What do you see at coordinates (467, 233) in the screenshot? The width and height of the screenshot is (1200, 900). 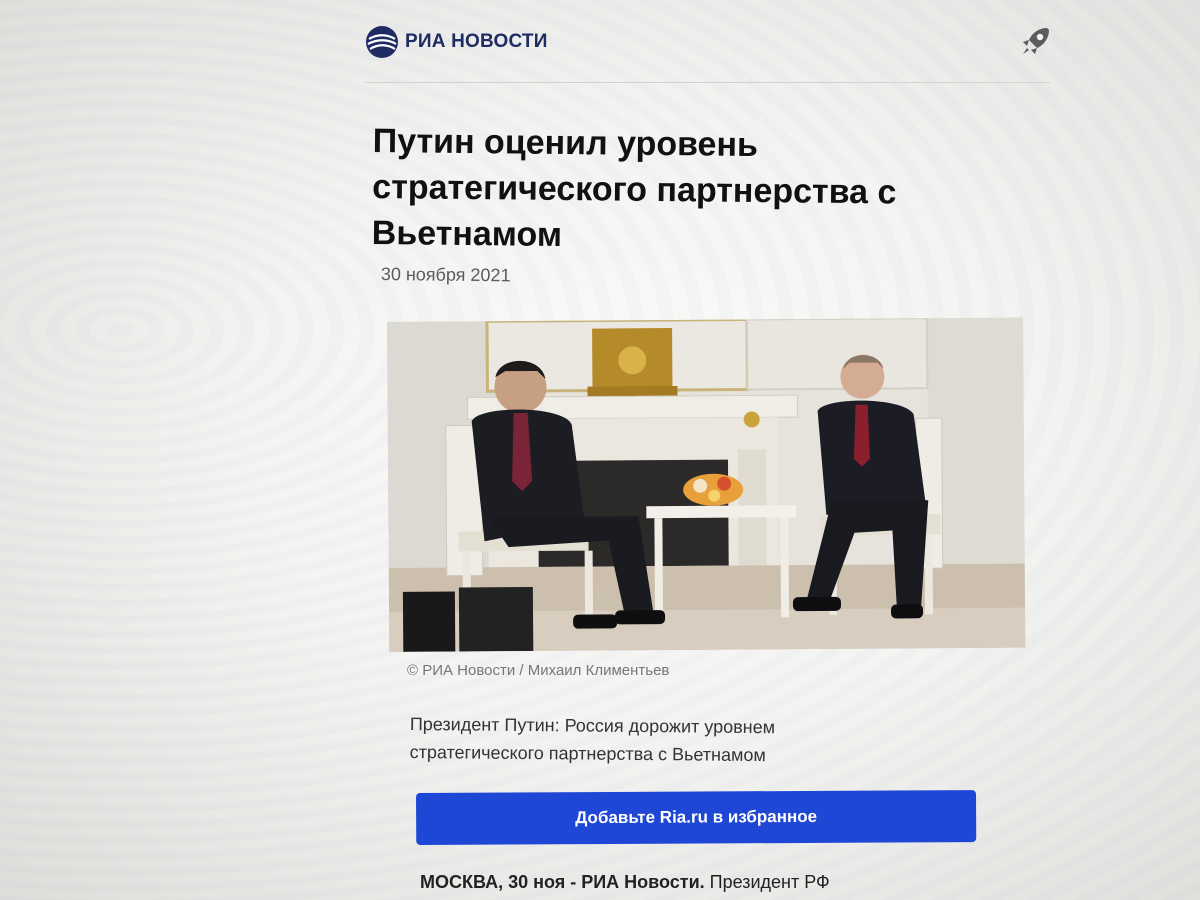 I see `title-line: Вьетнамом` at bounding box center [467, 233].